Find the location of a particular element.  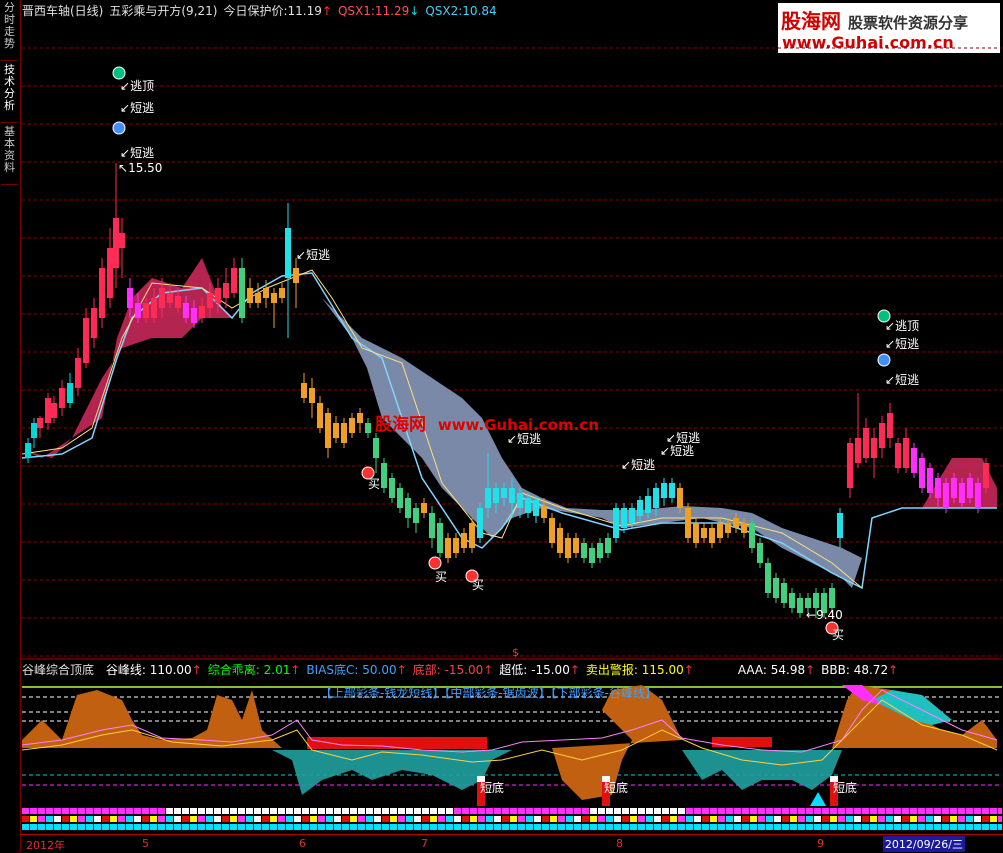

axis-label: 5 is located at coordinates (145, 843).